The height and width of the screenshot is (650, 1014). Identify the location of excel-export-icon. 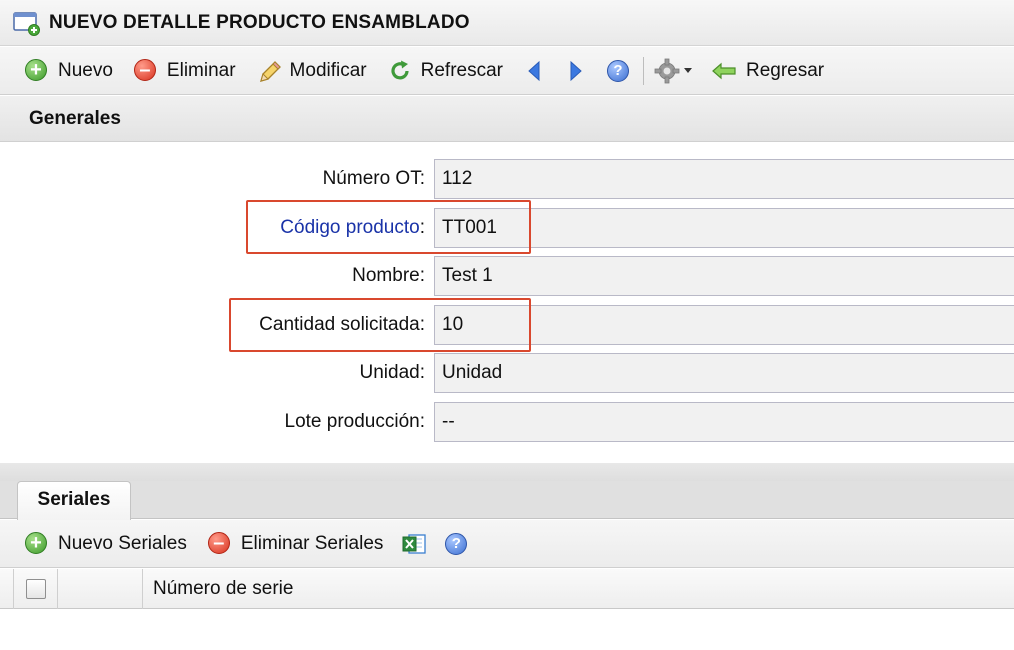
(414, 543).